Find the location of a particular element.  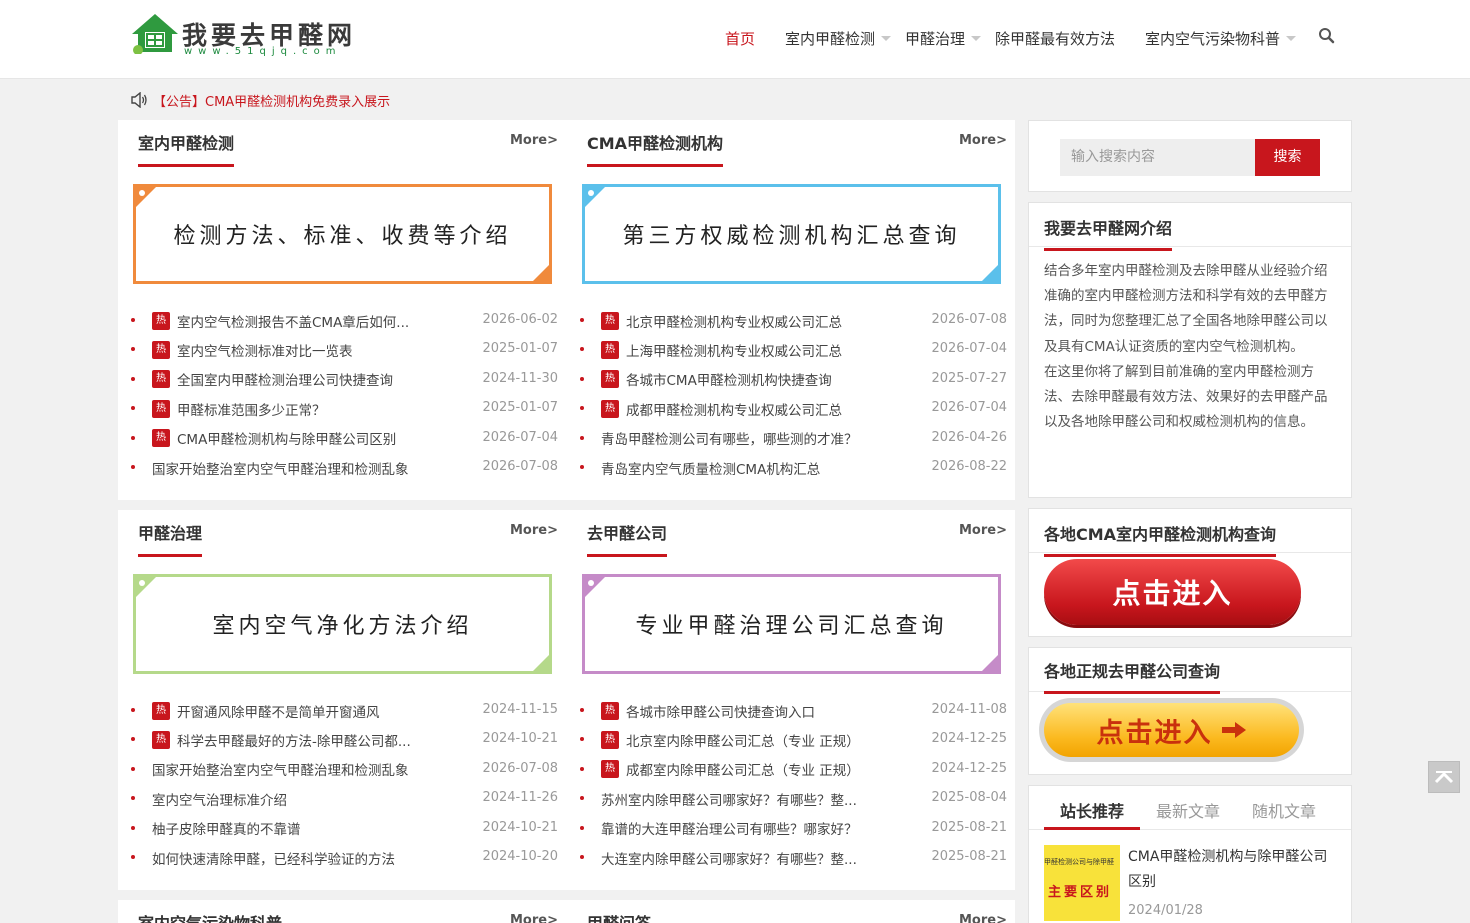

article-date: 2026-07-04 is located at coordinates (969, 408).